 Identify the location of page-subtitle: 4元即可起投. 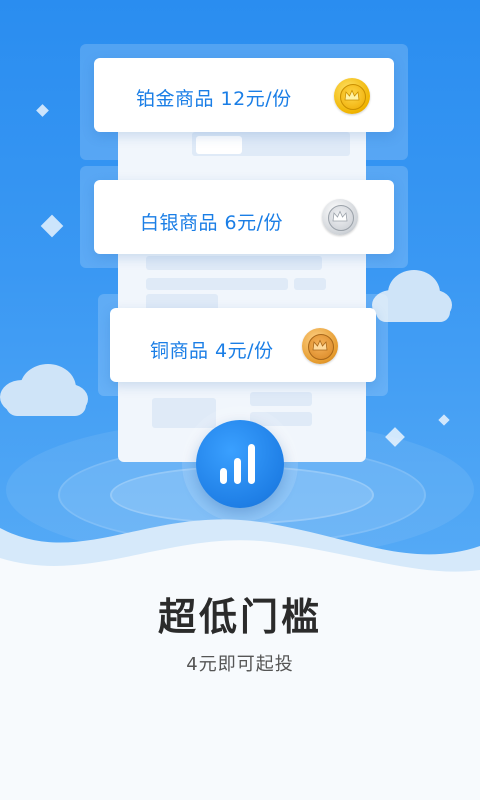
(240, 664).